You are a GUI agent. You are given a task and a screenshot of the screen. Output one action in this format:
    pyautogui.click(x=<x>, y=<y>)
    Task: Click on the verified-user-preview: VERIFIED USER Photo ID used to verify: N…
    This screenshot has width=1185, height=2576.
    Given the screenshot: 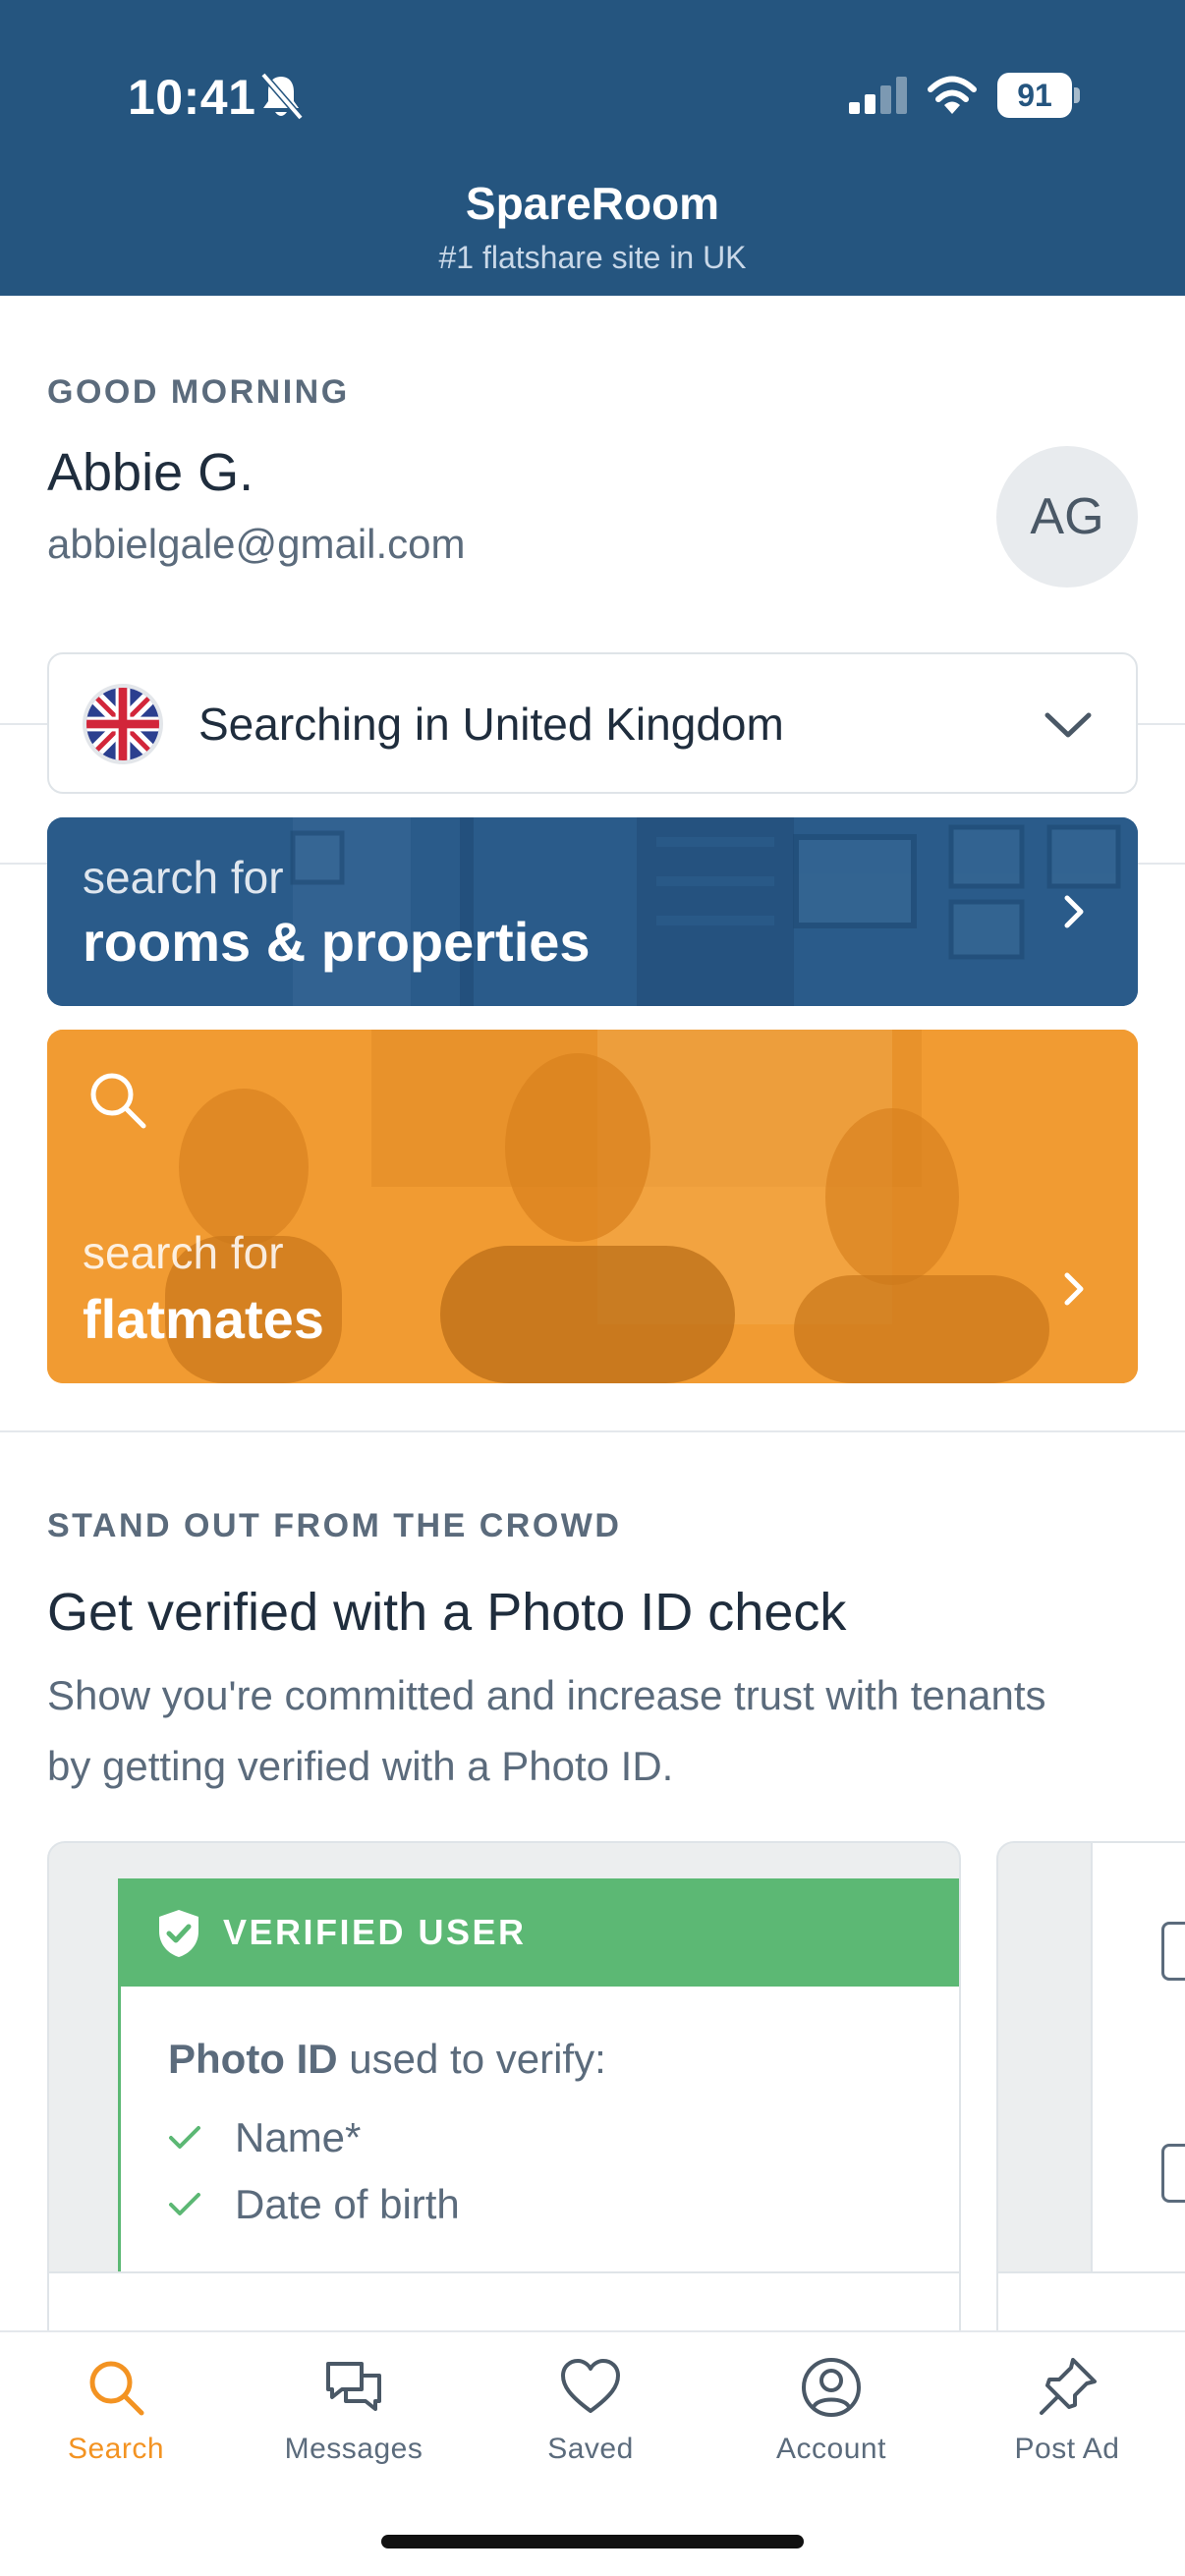 What is the action you would take?
    pyautogui.click(x=538, y=2074)
    